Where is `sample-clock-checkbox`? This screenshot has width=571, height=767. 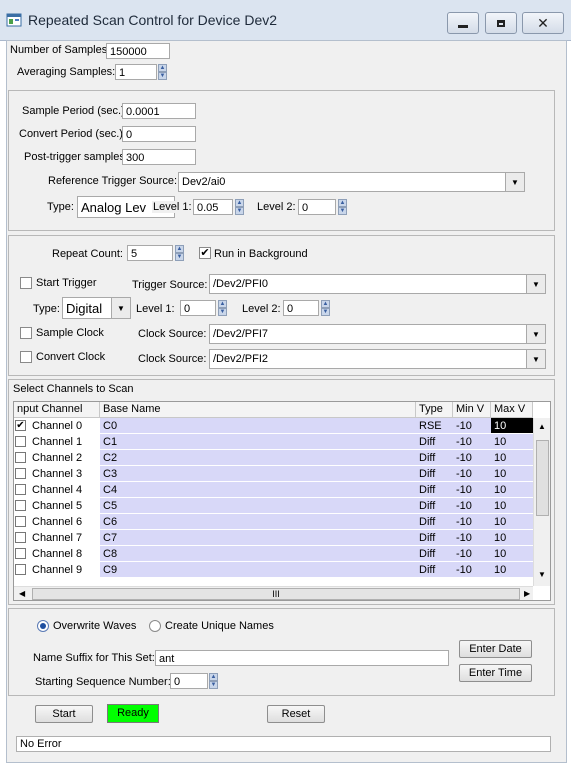 sample-clock-checkbox is located at coordinates (26, 333).